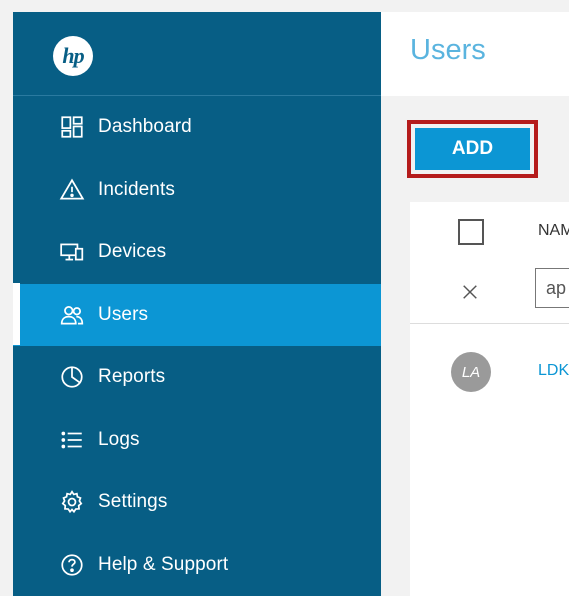  I want to click on gear-icon, so click(72, 502).